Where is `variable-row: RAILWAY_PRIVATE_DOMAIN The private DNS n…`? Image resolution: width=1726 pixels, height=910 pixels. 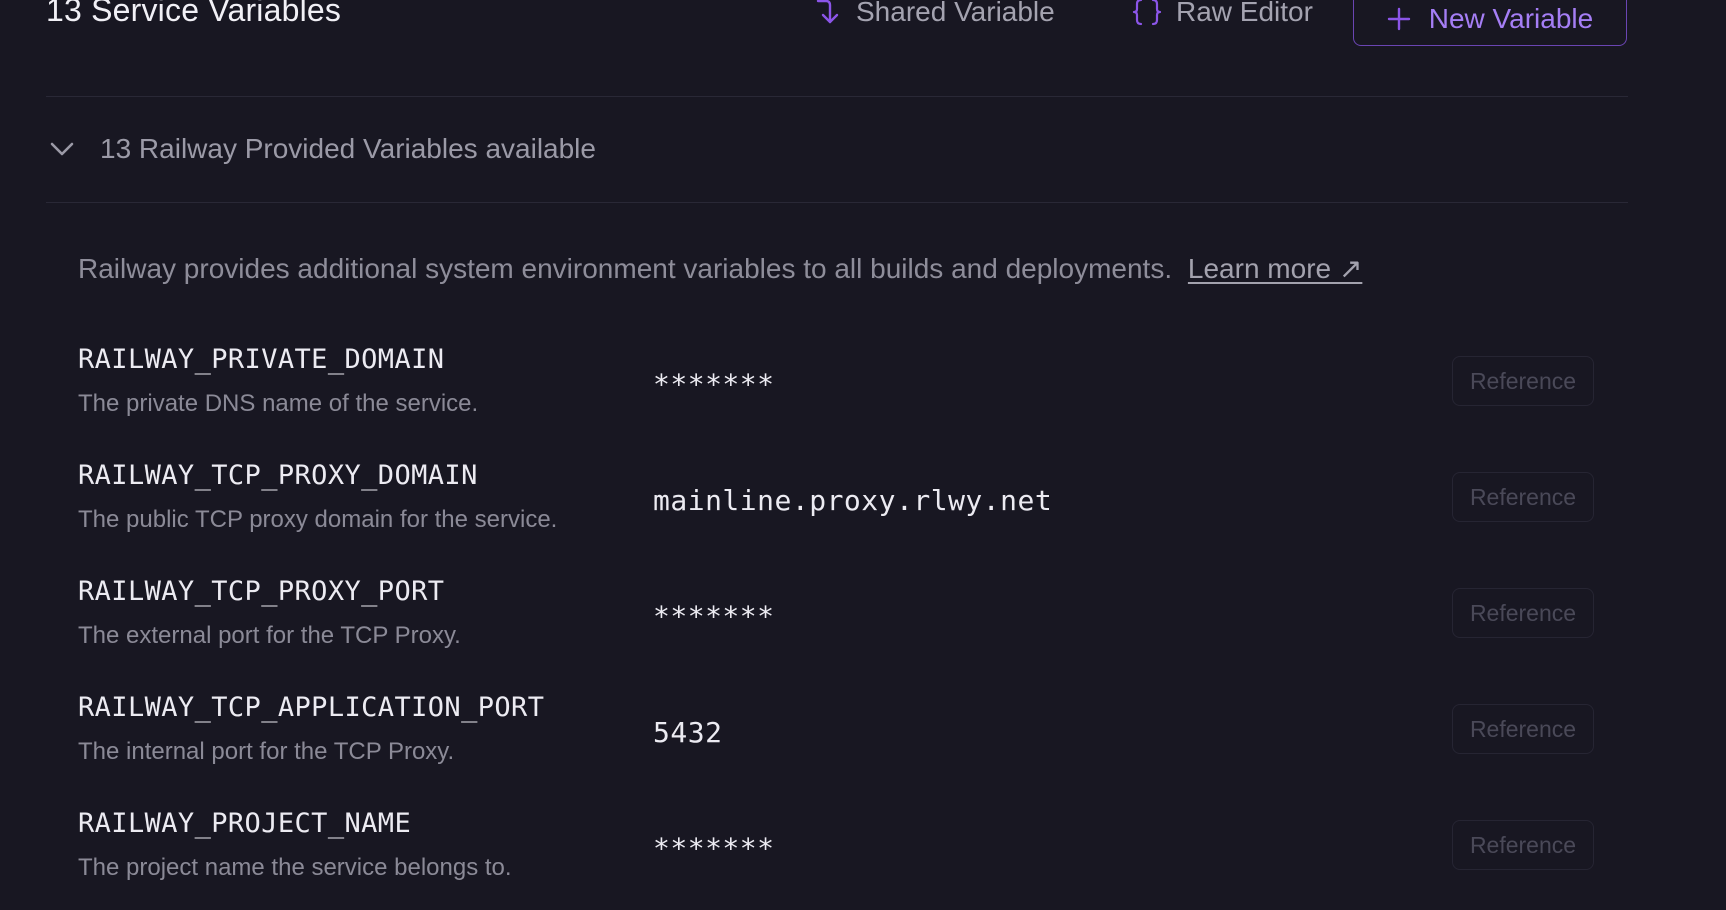
variable-row: RAILWAY_PRIVATE_DOMAIN The private DNS n… is located at coordinates (837, 394).